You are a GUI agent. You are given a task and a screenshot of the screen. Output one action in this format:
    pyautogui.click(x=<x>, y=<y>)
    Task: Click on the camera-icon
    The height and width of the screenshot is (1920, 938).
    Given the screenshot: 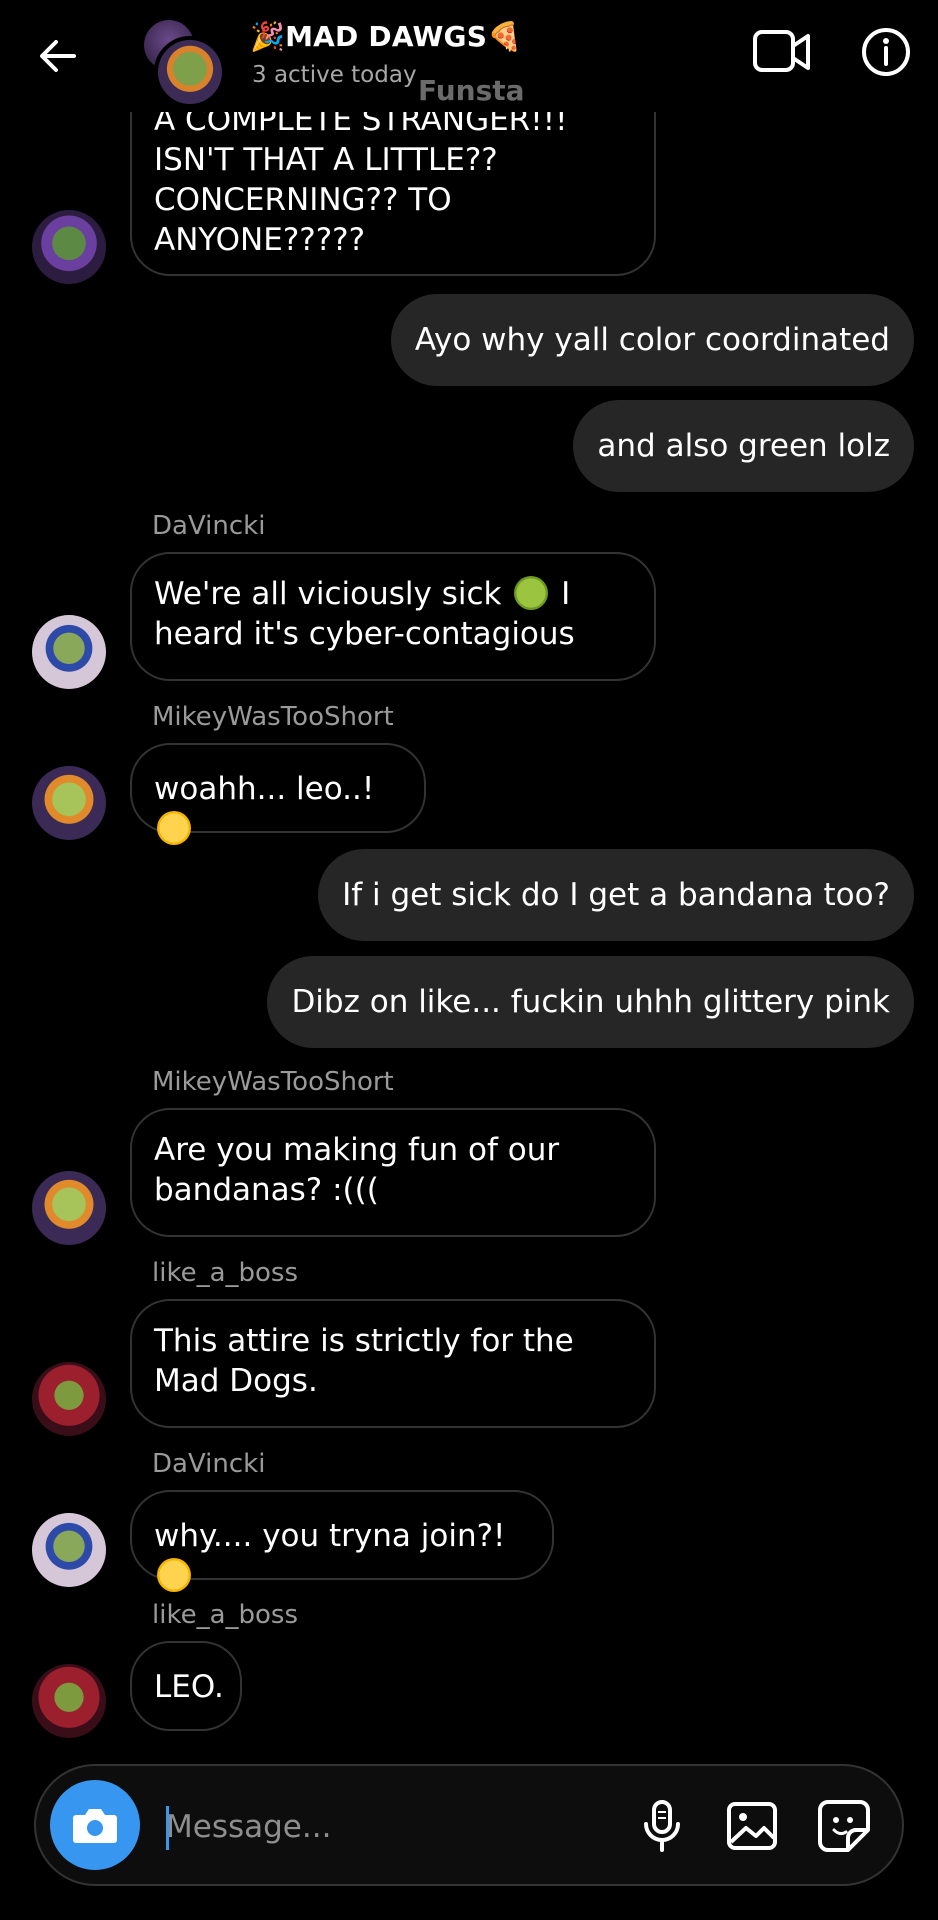 What is the action you would take?
    pyautogui.click(x=95, y=1826)
    